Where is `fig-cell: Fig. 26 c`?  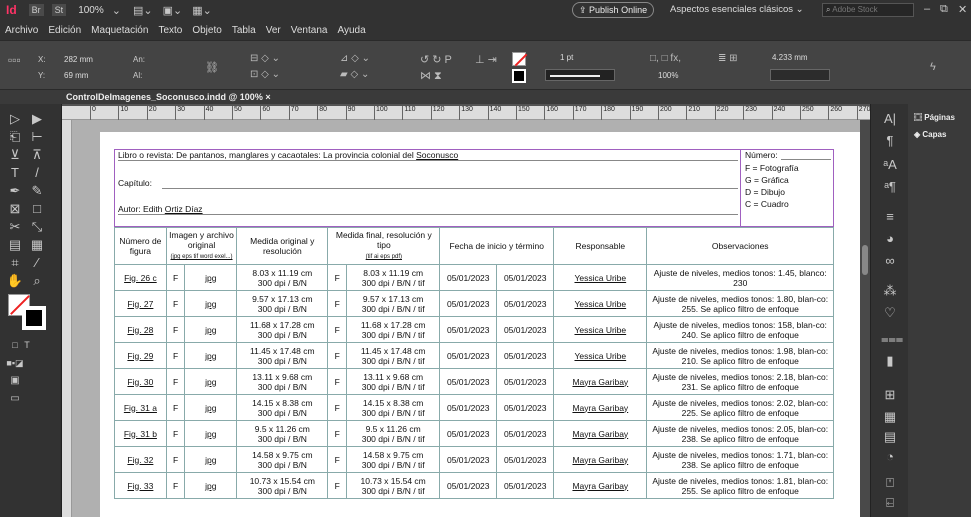
fig-cell: Fig. 26 c is located at coordinates (140, 277).